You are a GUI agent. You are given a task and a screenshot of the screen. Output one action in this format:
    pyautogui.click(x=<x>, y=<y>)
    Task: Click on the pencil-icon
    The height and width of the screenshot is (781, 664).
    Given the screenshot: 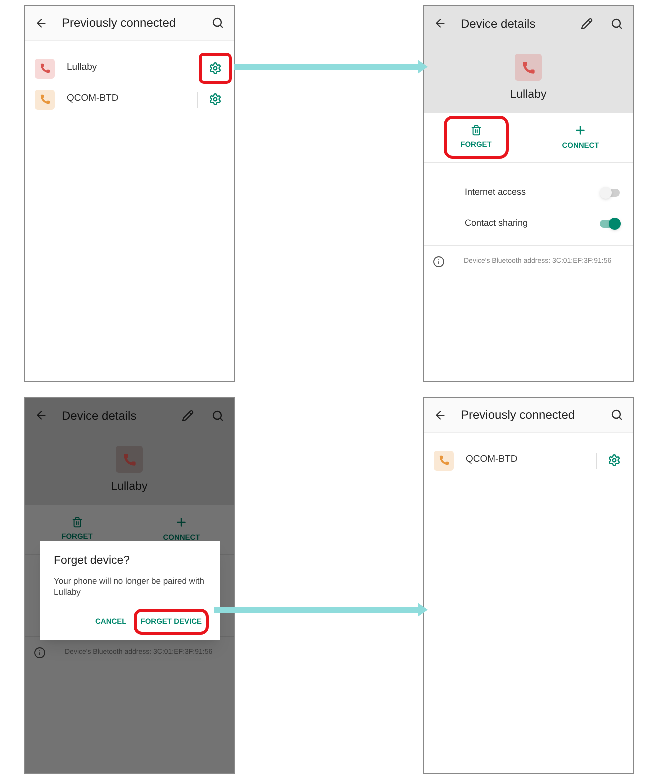 What is the action you would take?
    pyautogui.click(x=587, y=24)
    